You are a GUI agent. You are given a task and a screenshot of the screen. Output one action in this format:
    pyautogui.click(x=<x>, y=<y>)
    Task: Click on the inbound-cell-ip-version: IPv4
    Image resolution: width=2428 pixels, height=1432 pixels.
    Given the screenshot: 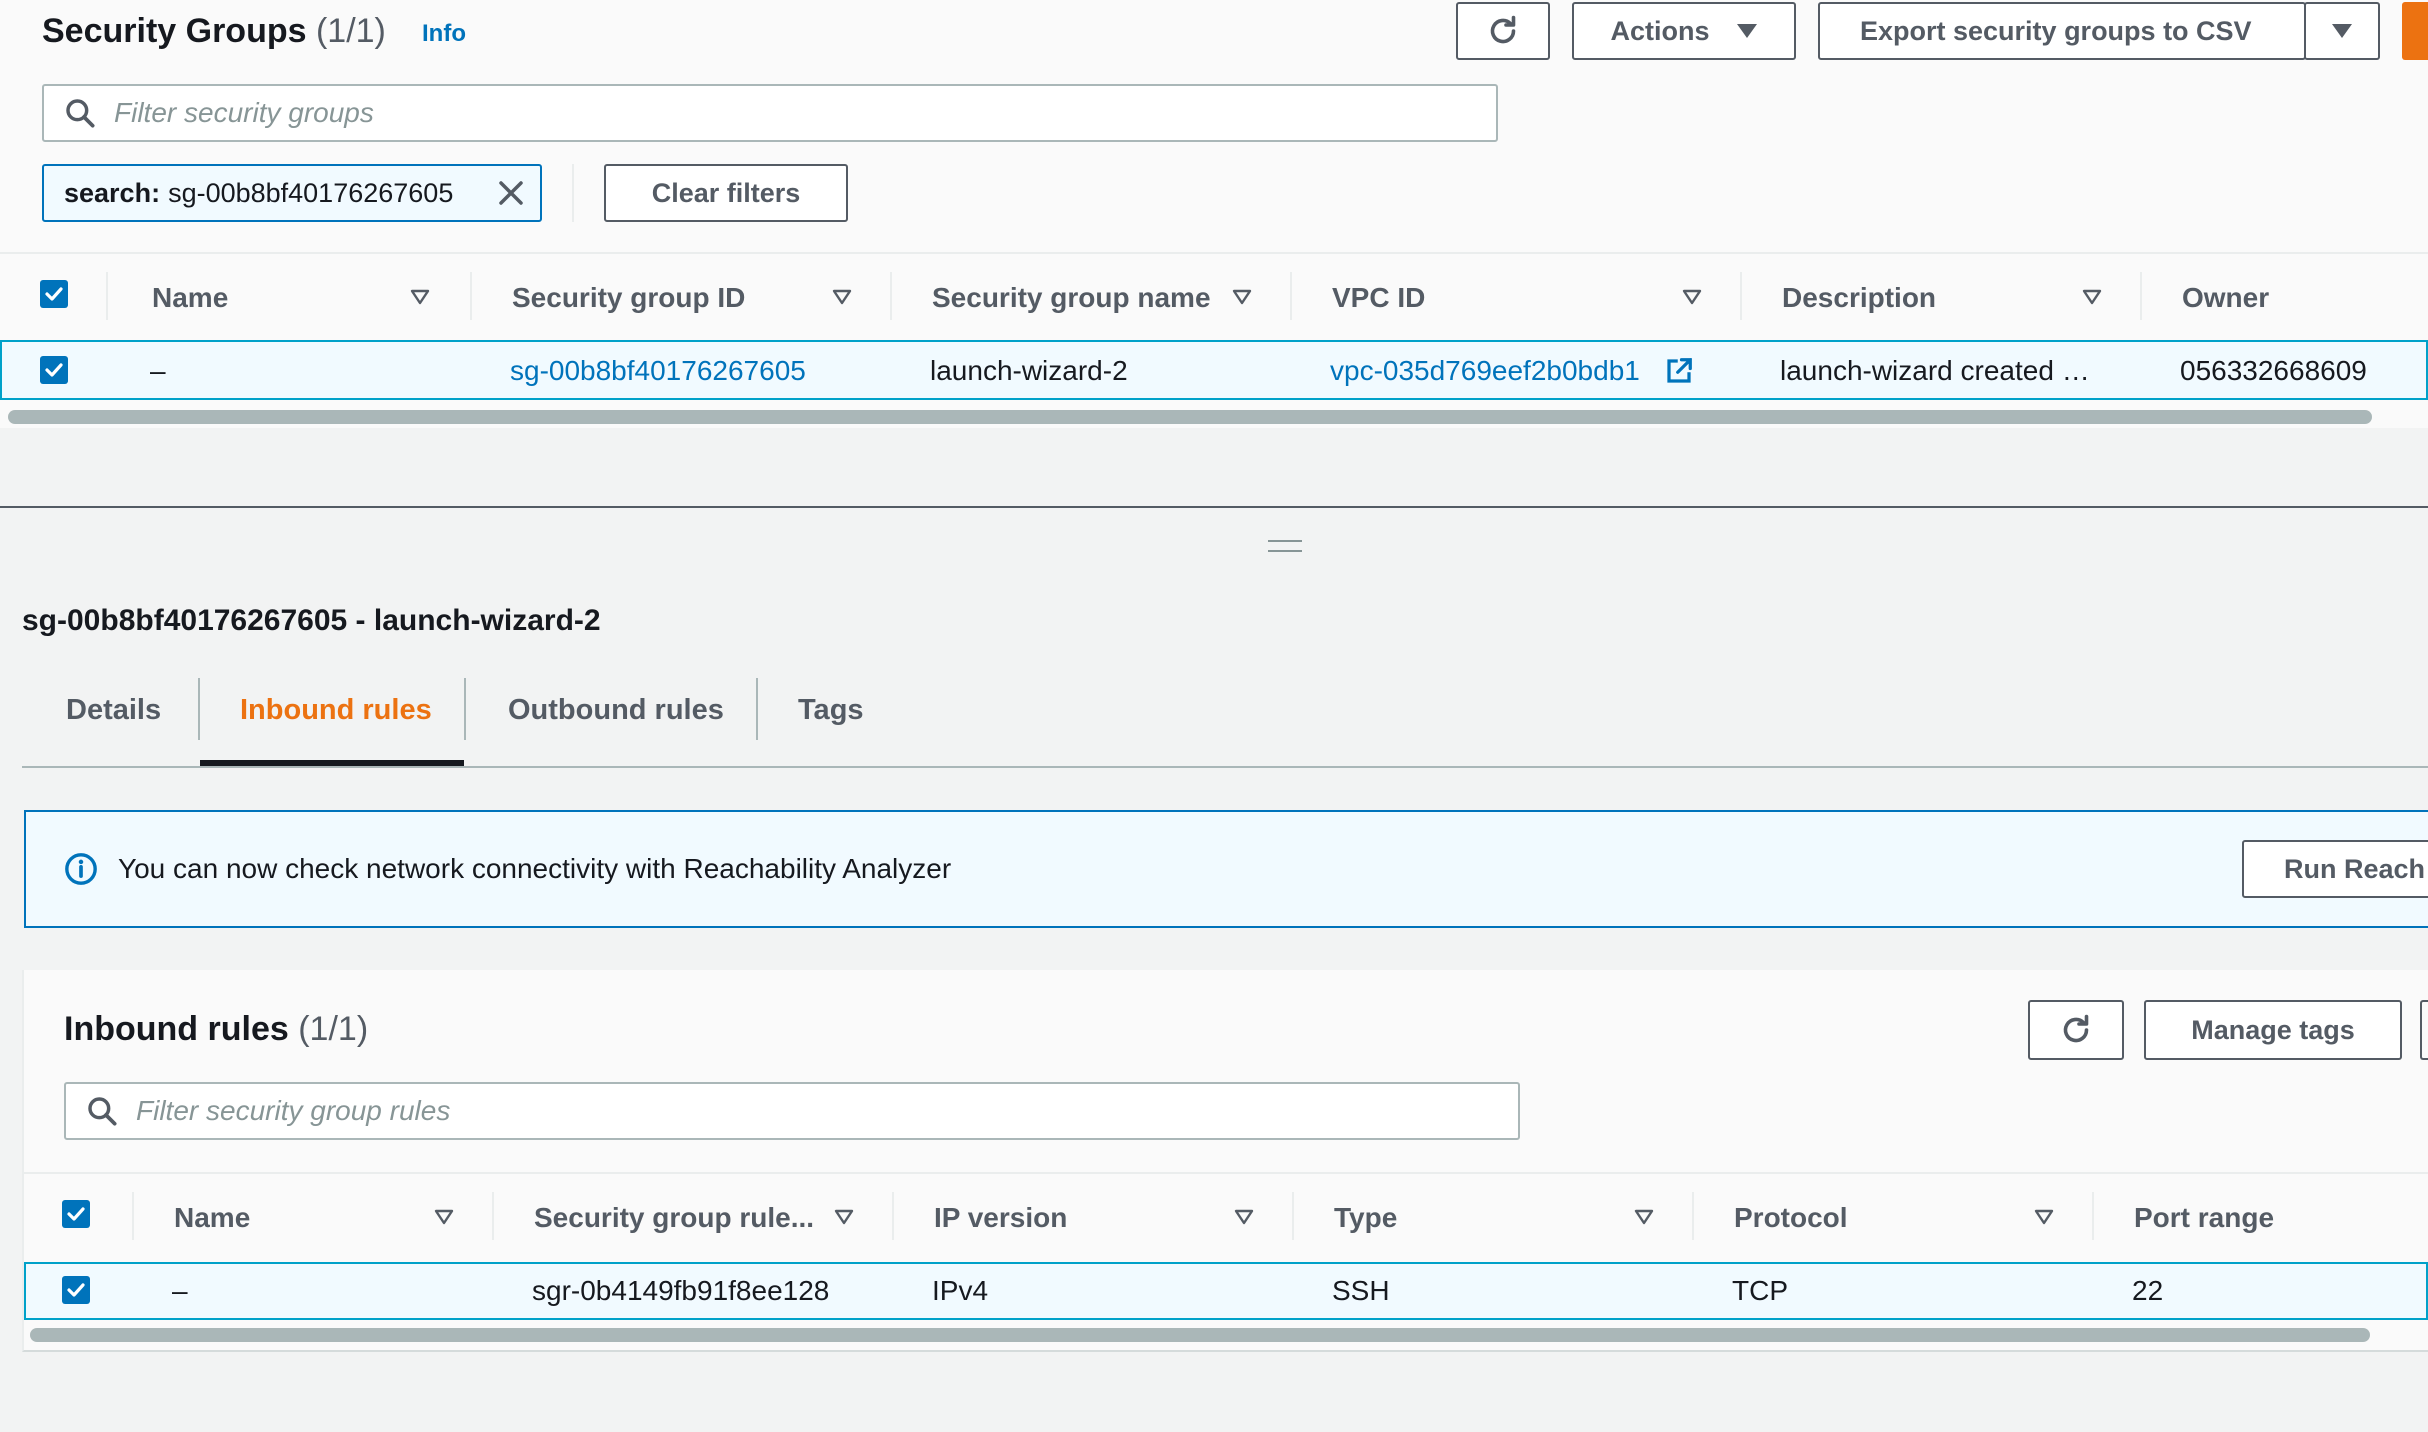 What is the action you would take?
    pyautogui.click(x=960, y=1290)
    